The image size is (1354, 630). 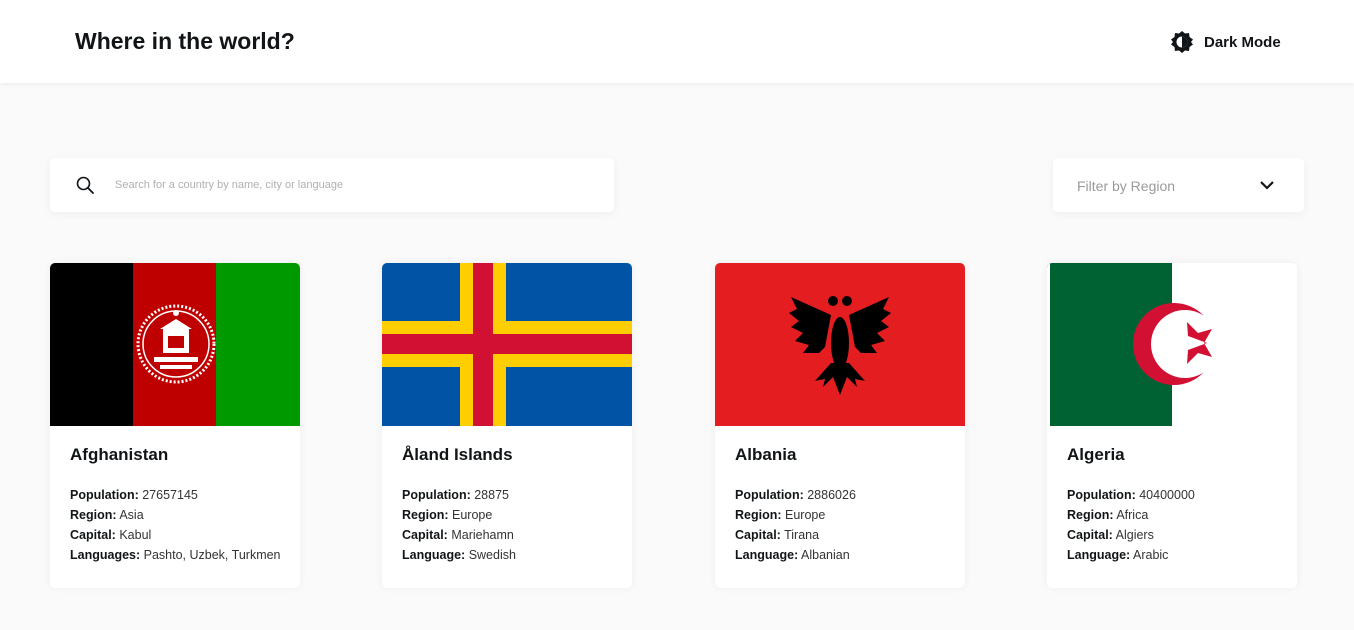 I want to click on page-title: Where in the world?, so click(x=185, y=41).